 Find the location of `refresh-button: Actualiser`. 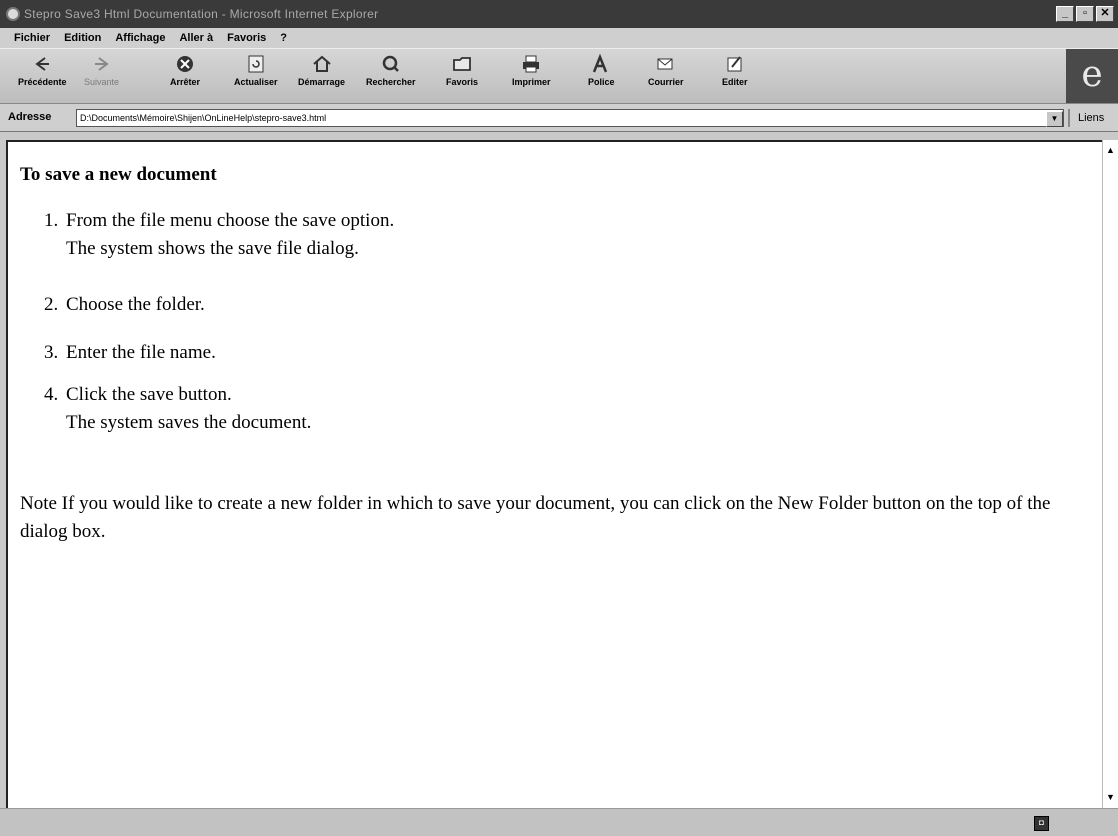

refresh-button: Actualiser is located at coordinates (256, 70).